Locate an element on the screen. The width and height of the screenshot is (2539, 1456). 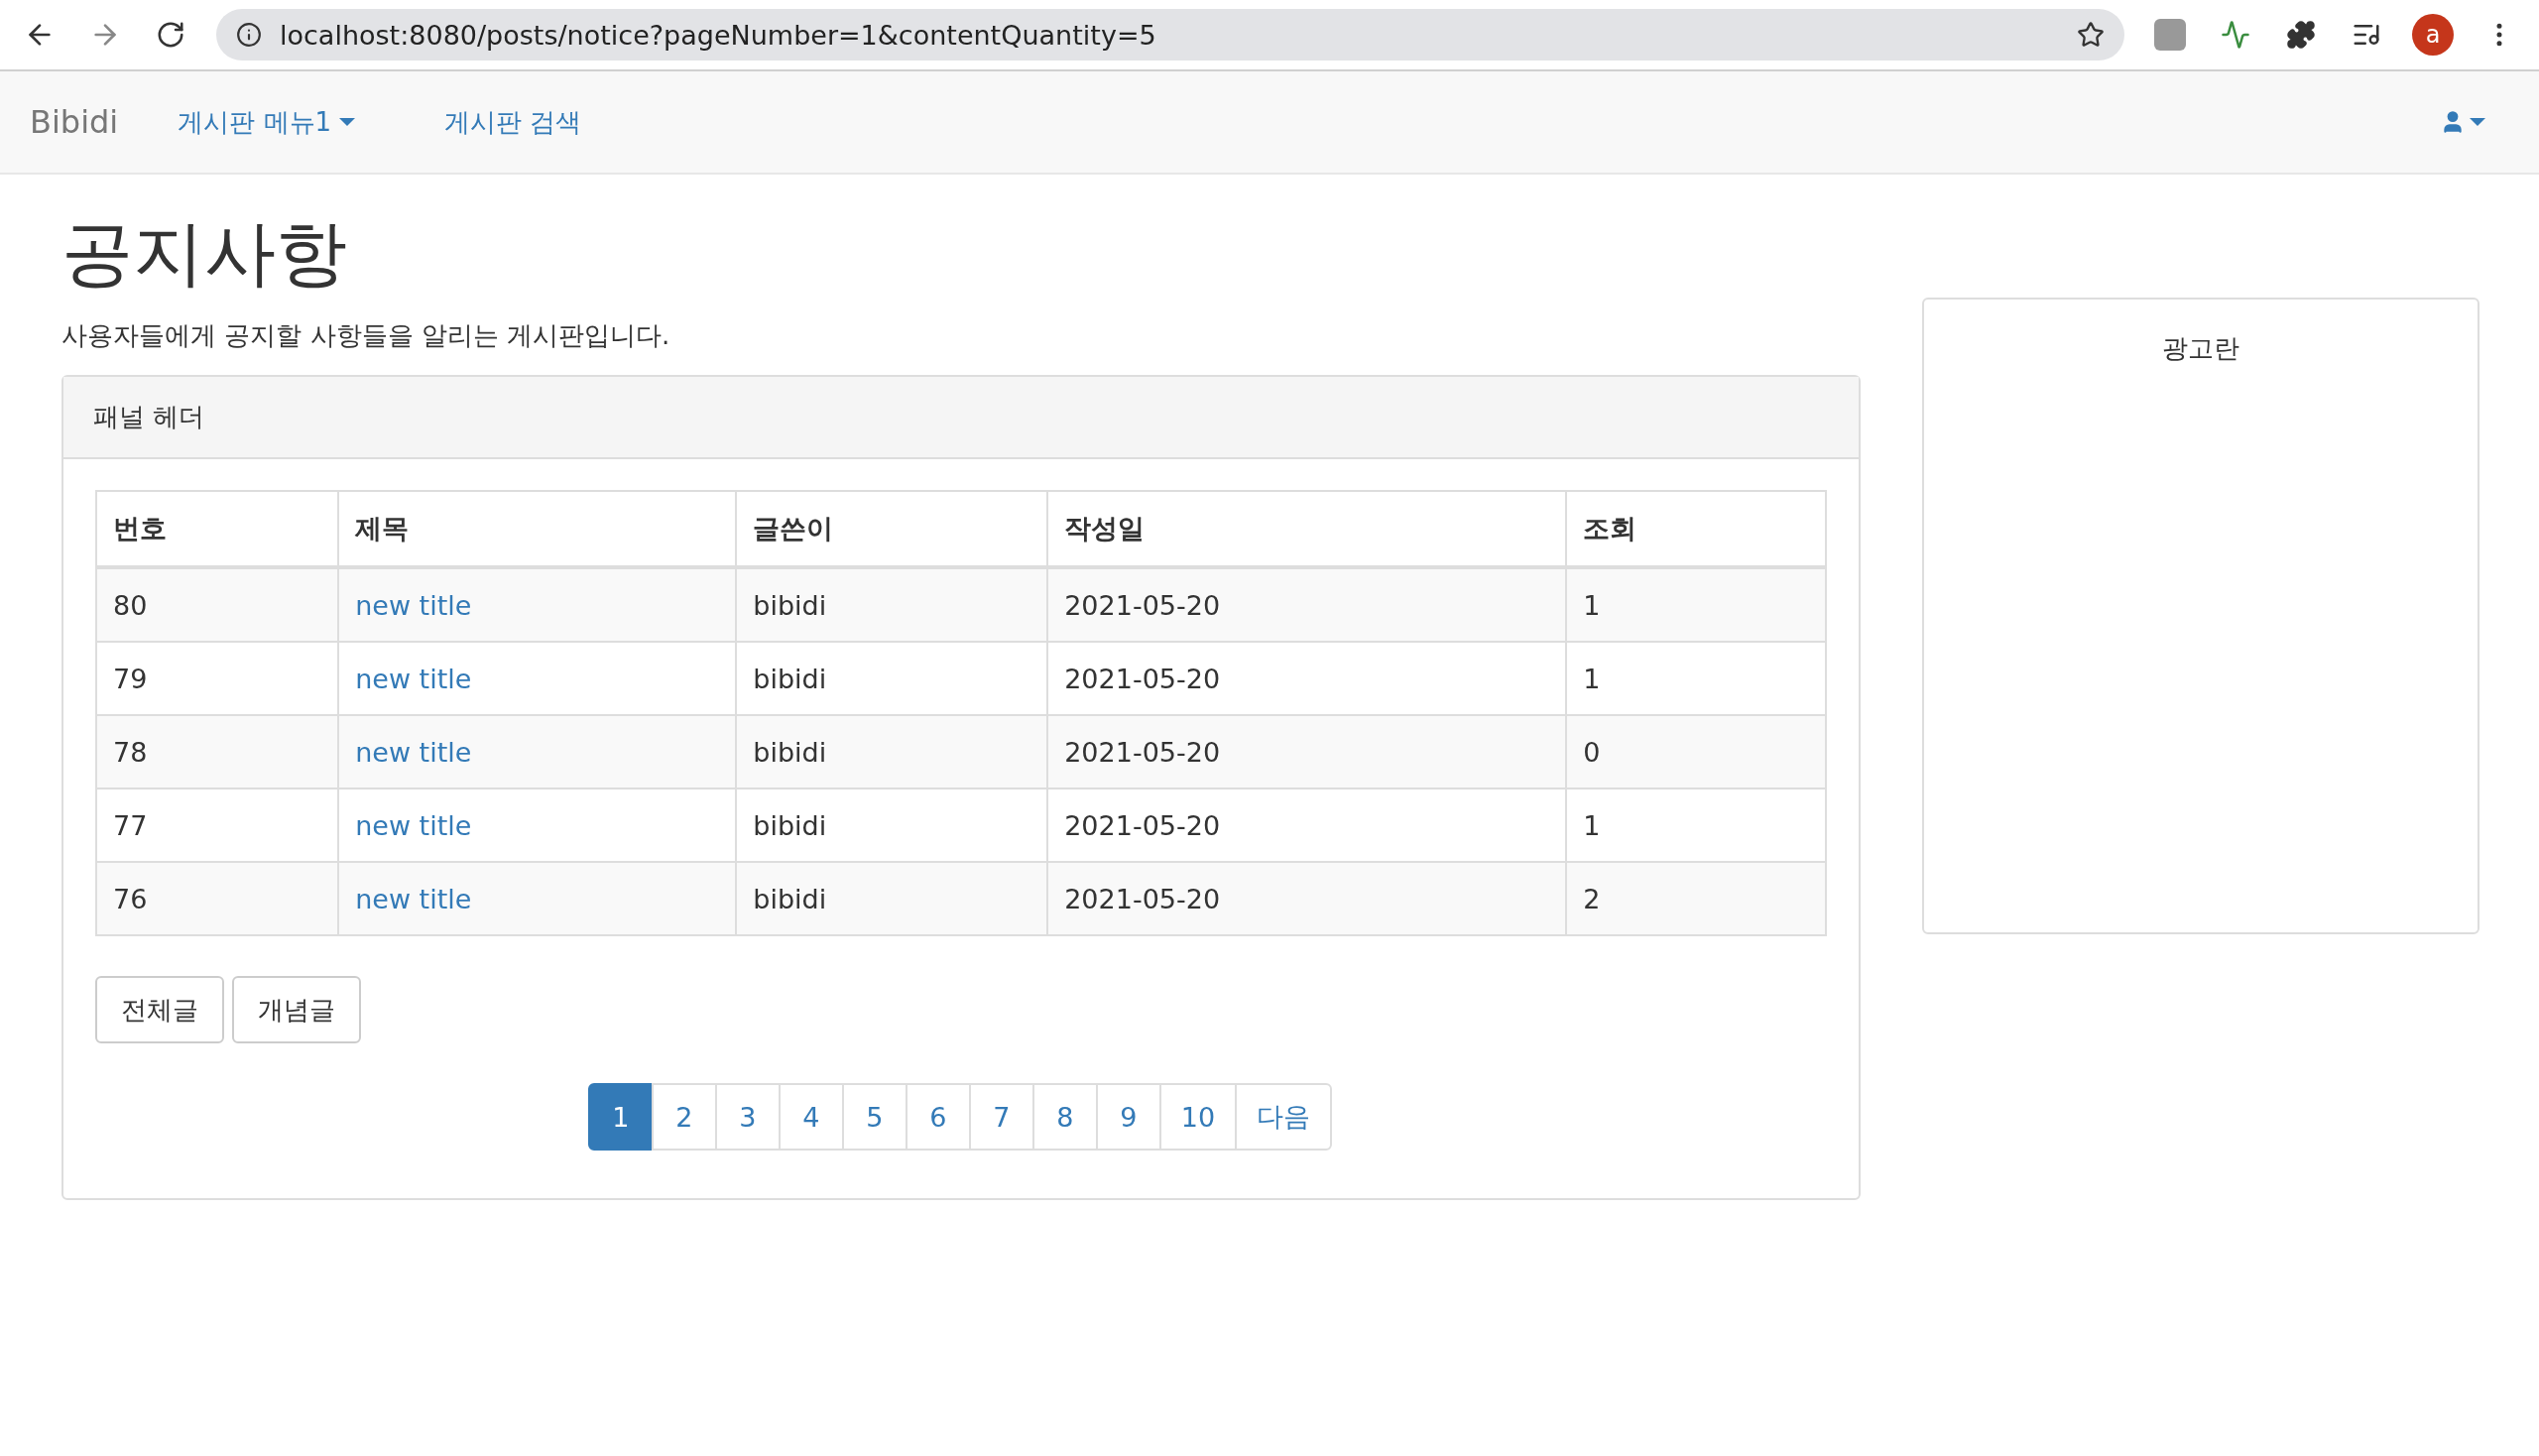
page-link: 8 is located at coordinates (1065, 1117).